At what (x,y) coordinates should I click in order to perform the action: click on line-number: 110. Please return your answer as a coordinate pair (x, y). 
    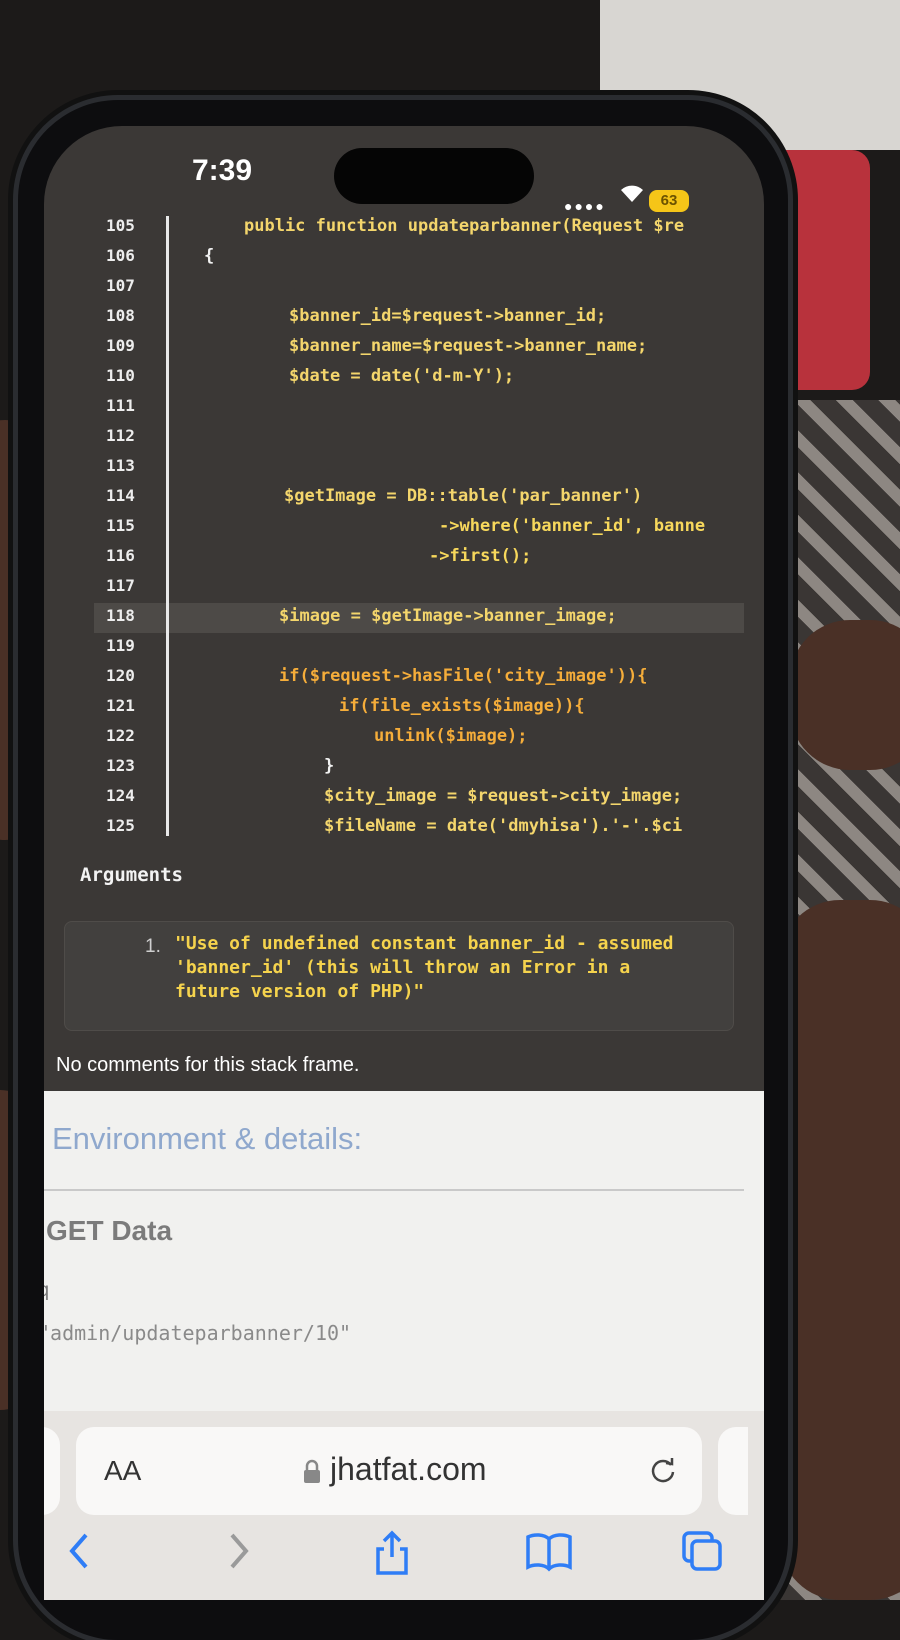
    Looking at the image, I should click on (120, 375).